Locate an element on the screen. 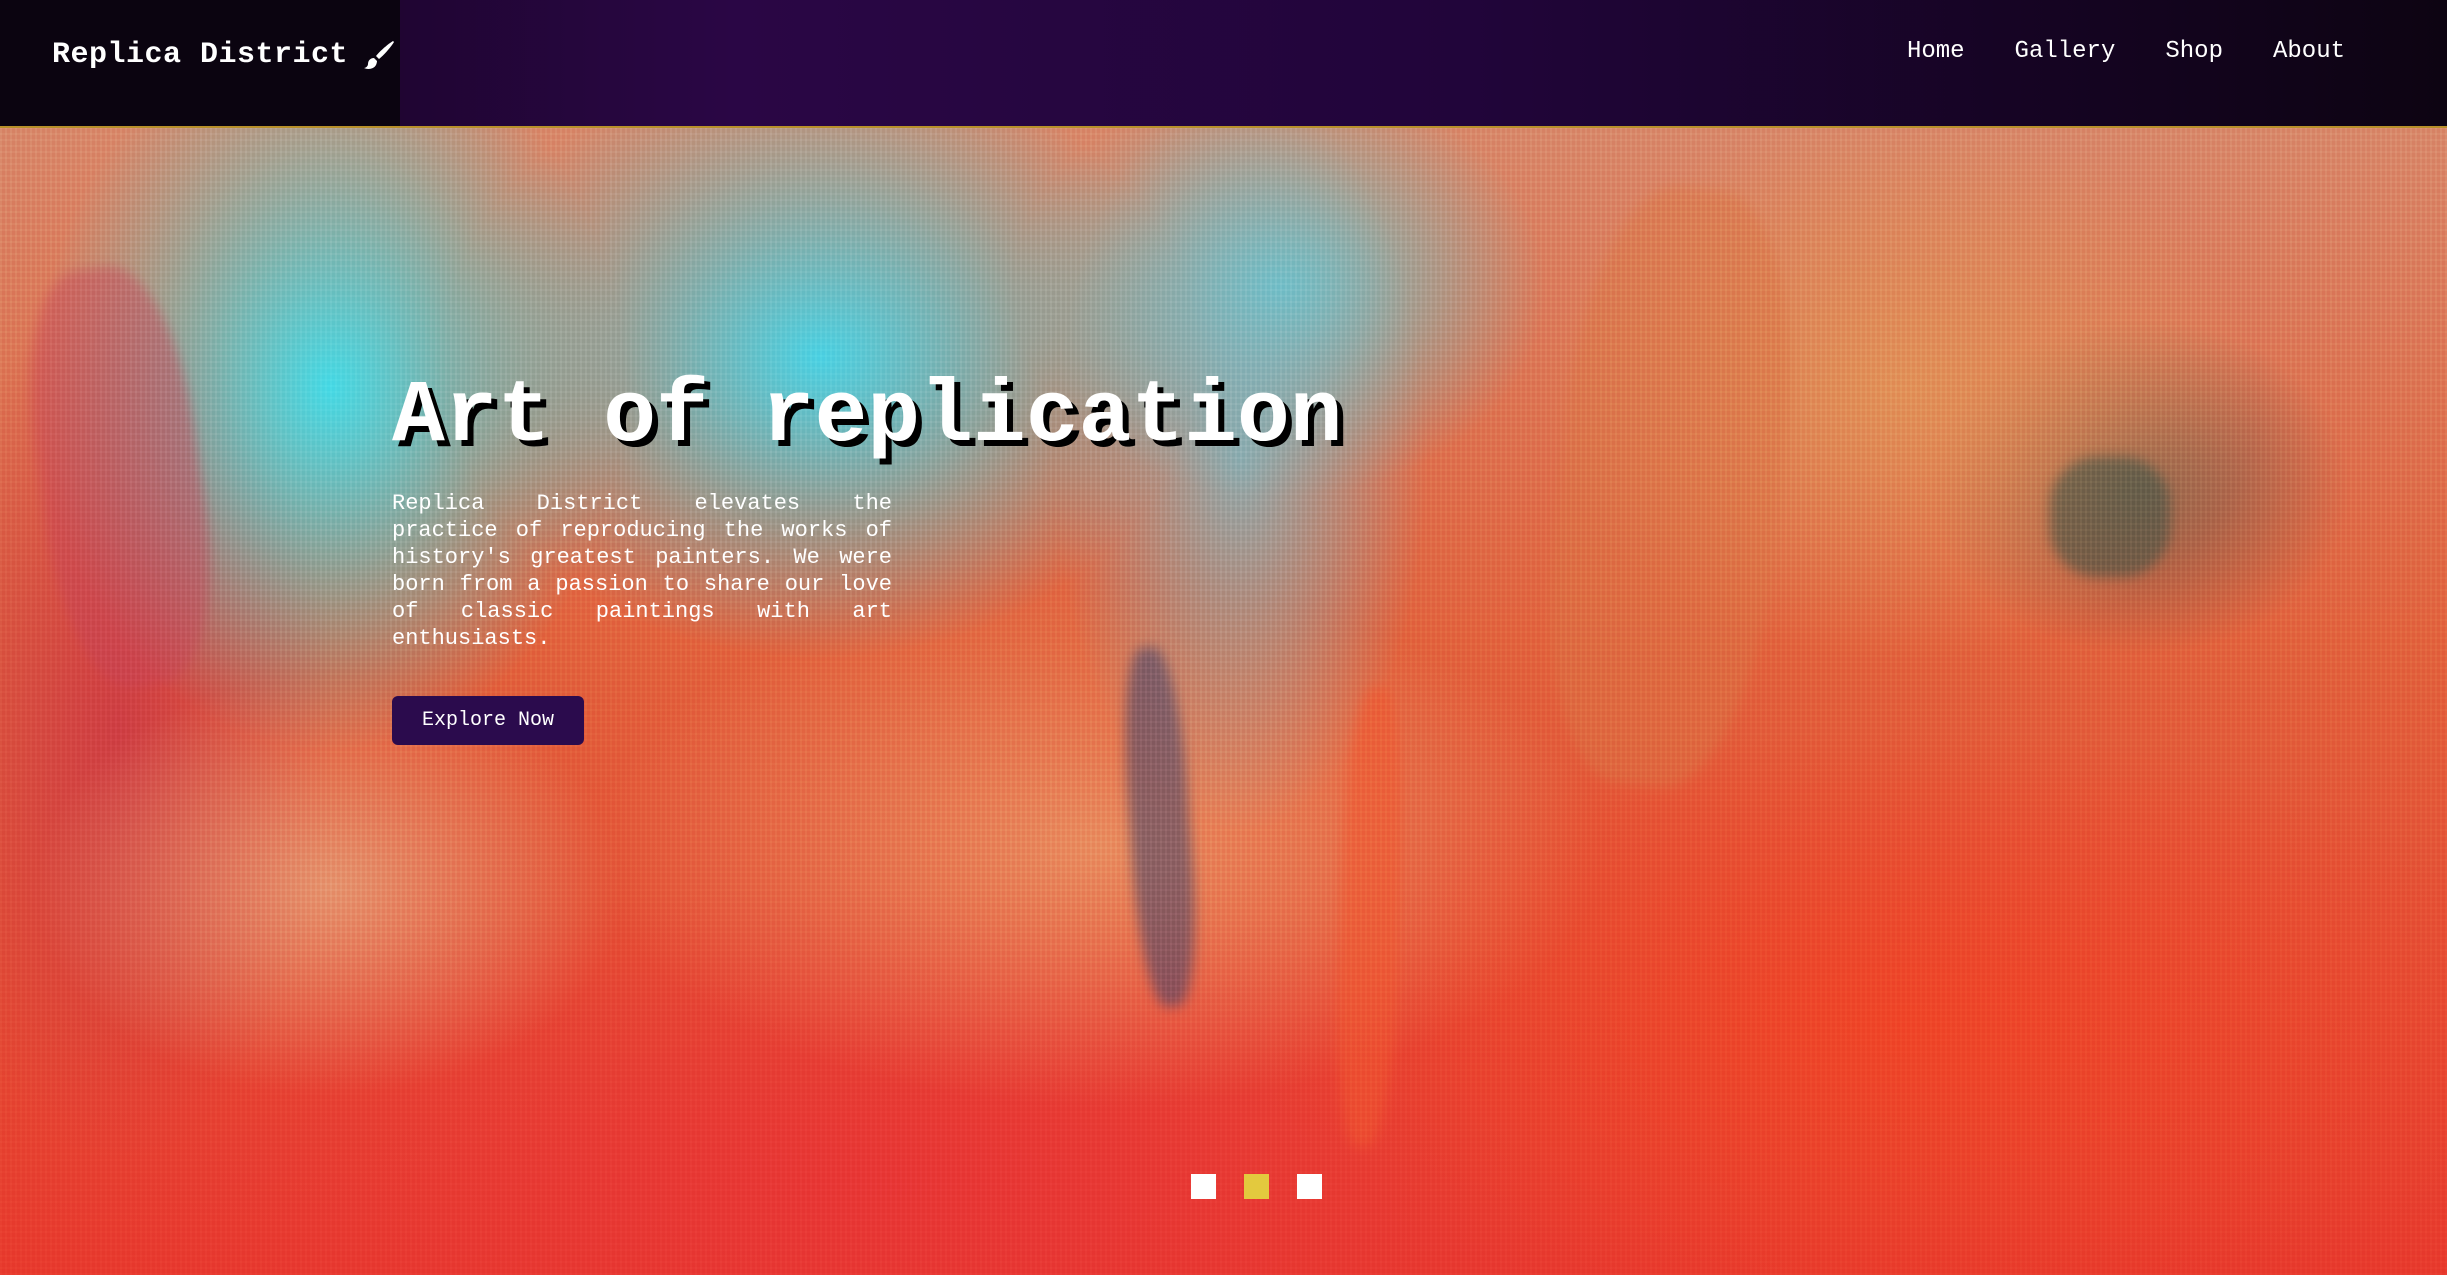  paintbrush-icon is located at coordinates (379, 55).